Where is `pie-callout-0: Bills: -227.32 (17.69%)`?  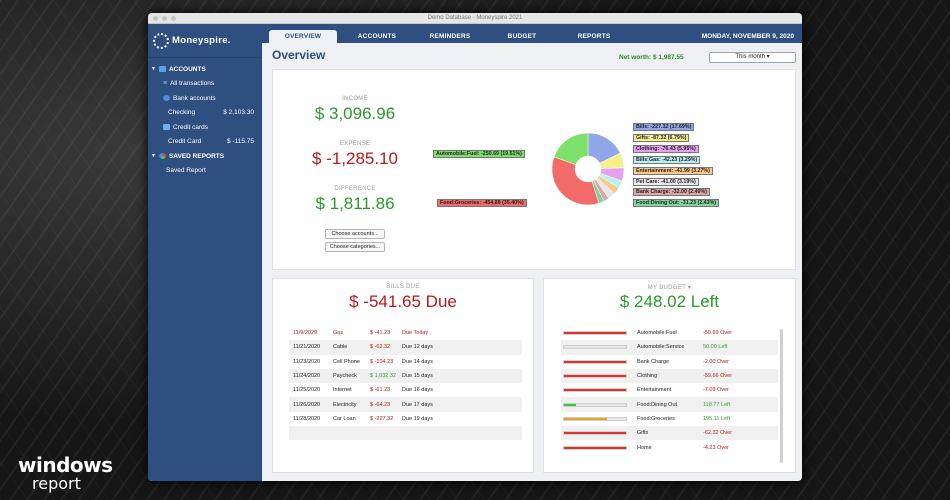
pie-callout-0: Bills: -227.32 (17.69%) is located at coordinates (664, 127).